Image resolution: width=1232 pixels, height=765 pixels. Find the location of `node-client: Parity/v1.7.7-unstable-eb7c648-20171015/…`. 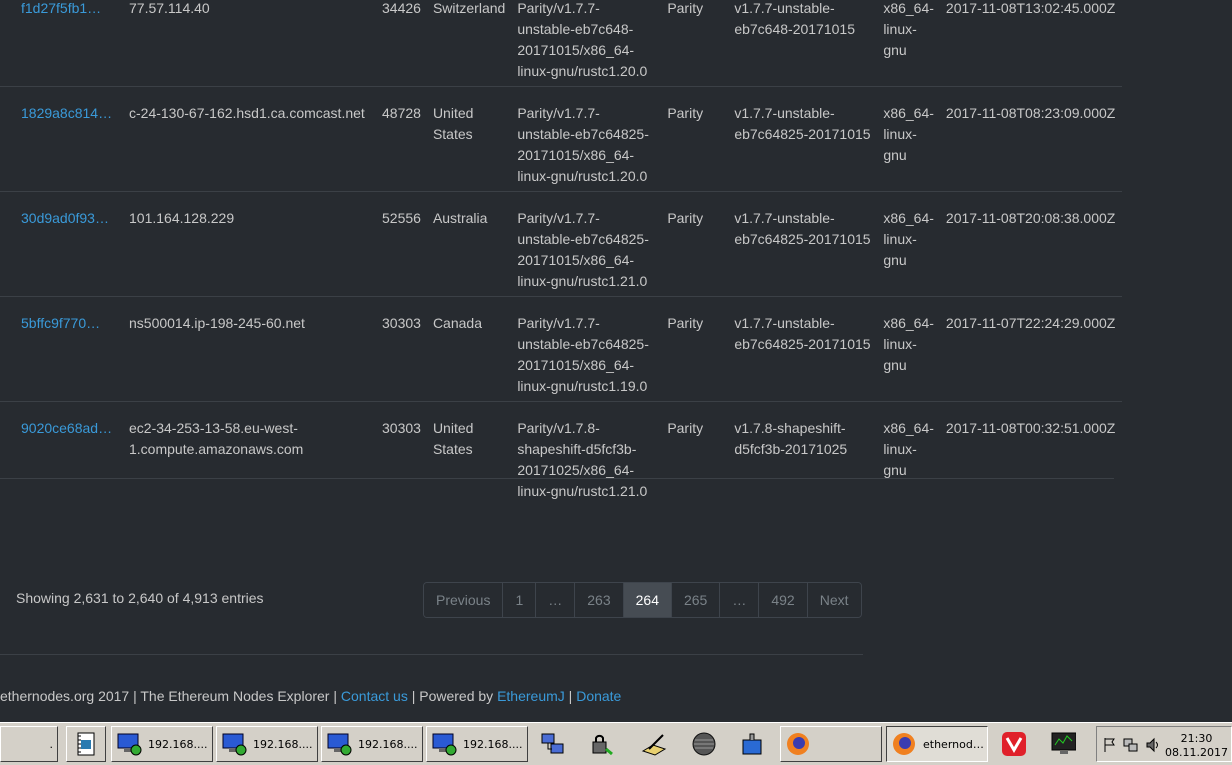

node-client: Parity/v1.7.7-unstable-eb7c648-20171015/… is located at coordinates (582, 39).